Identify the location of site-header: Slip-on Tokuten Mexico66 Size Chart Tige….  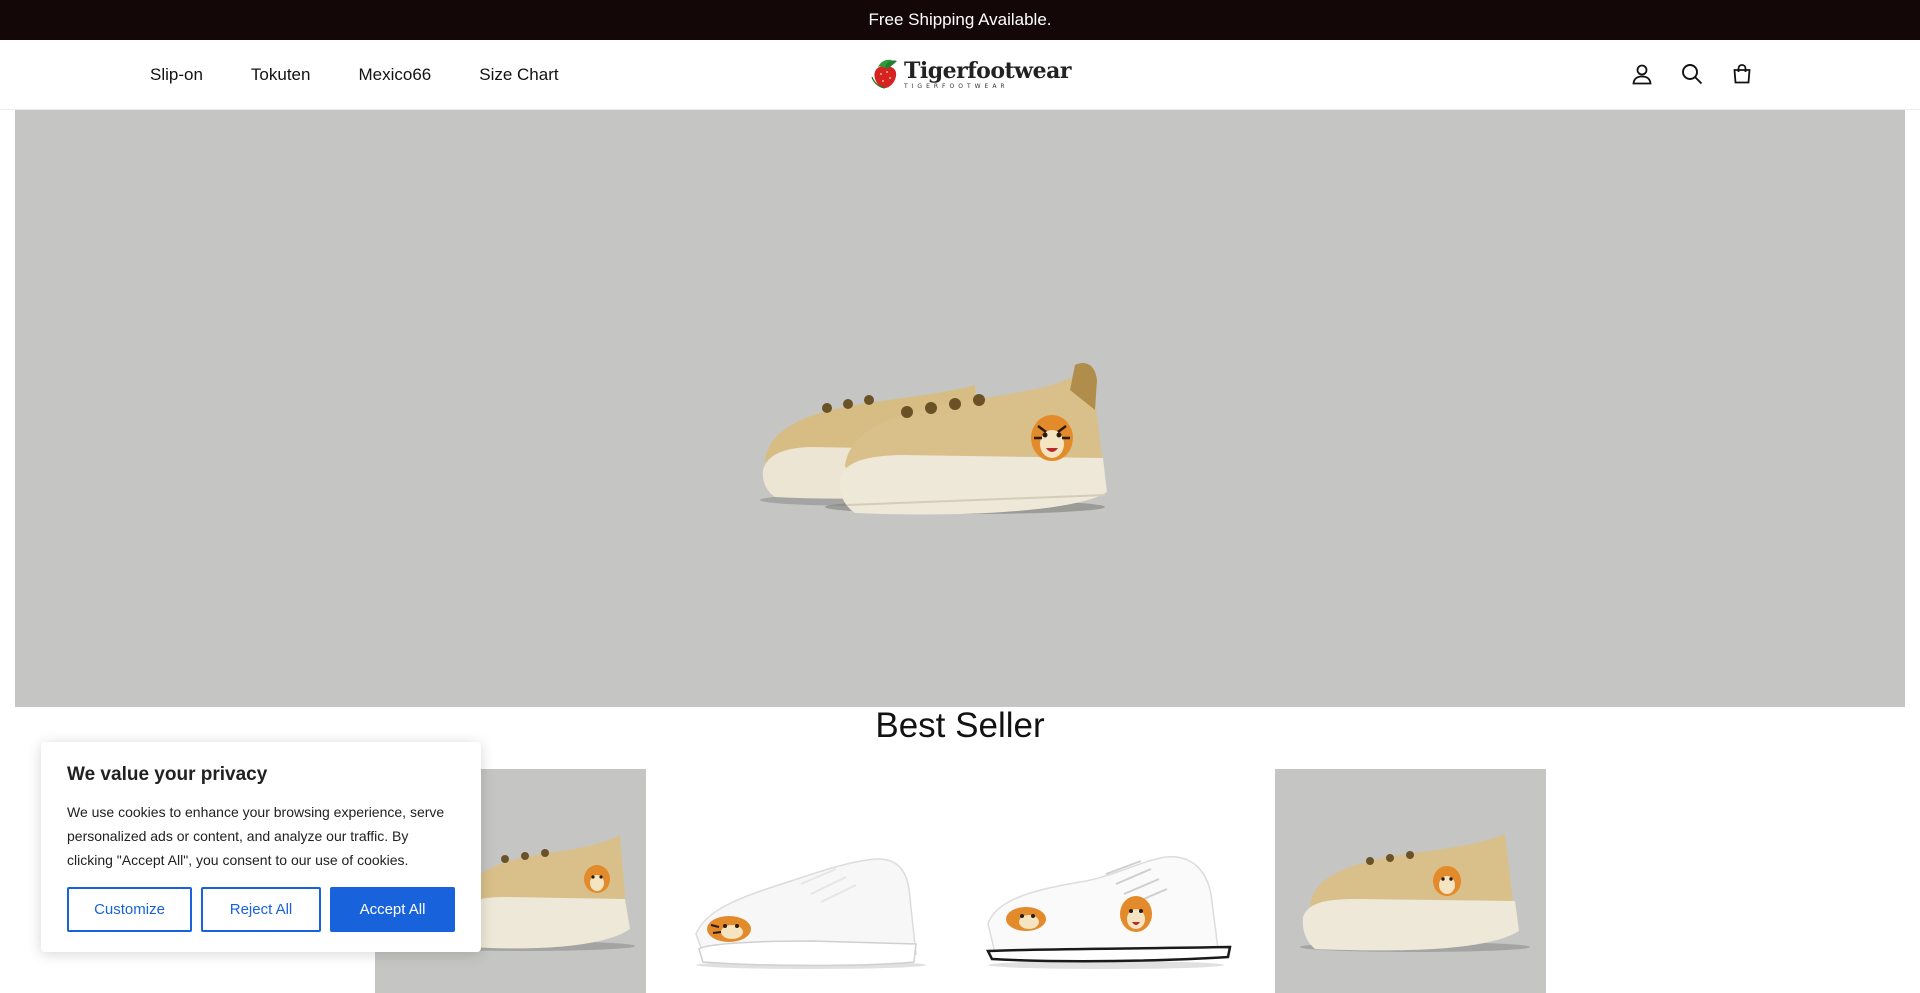
(960, 75).